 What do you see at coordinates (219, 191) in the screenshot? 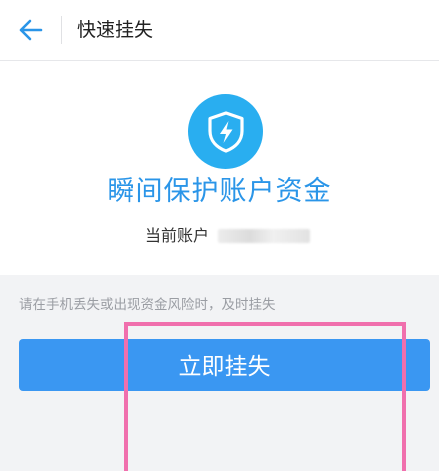
I see `protection-headline: 瞬间保护账户资金` at bounding box center [219, 191].